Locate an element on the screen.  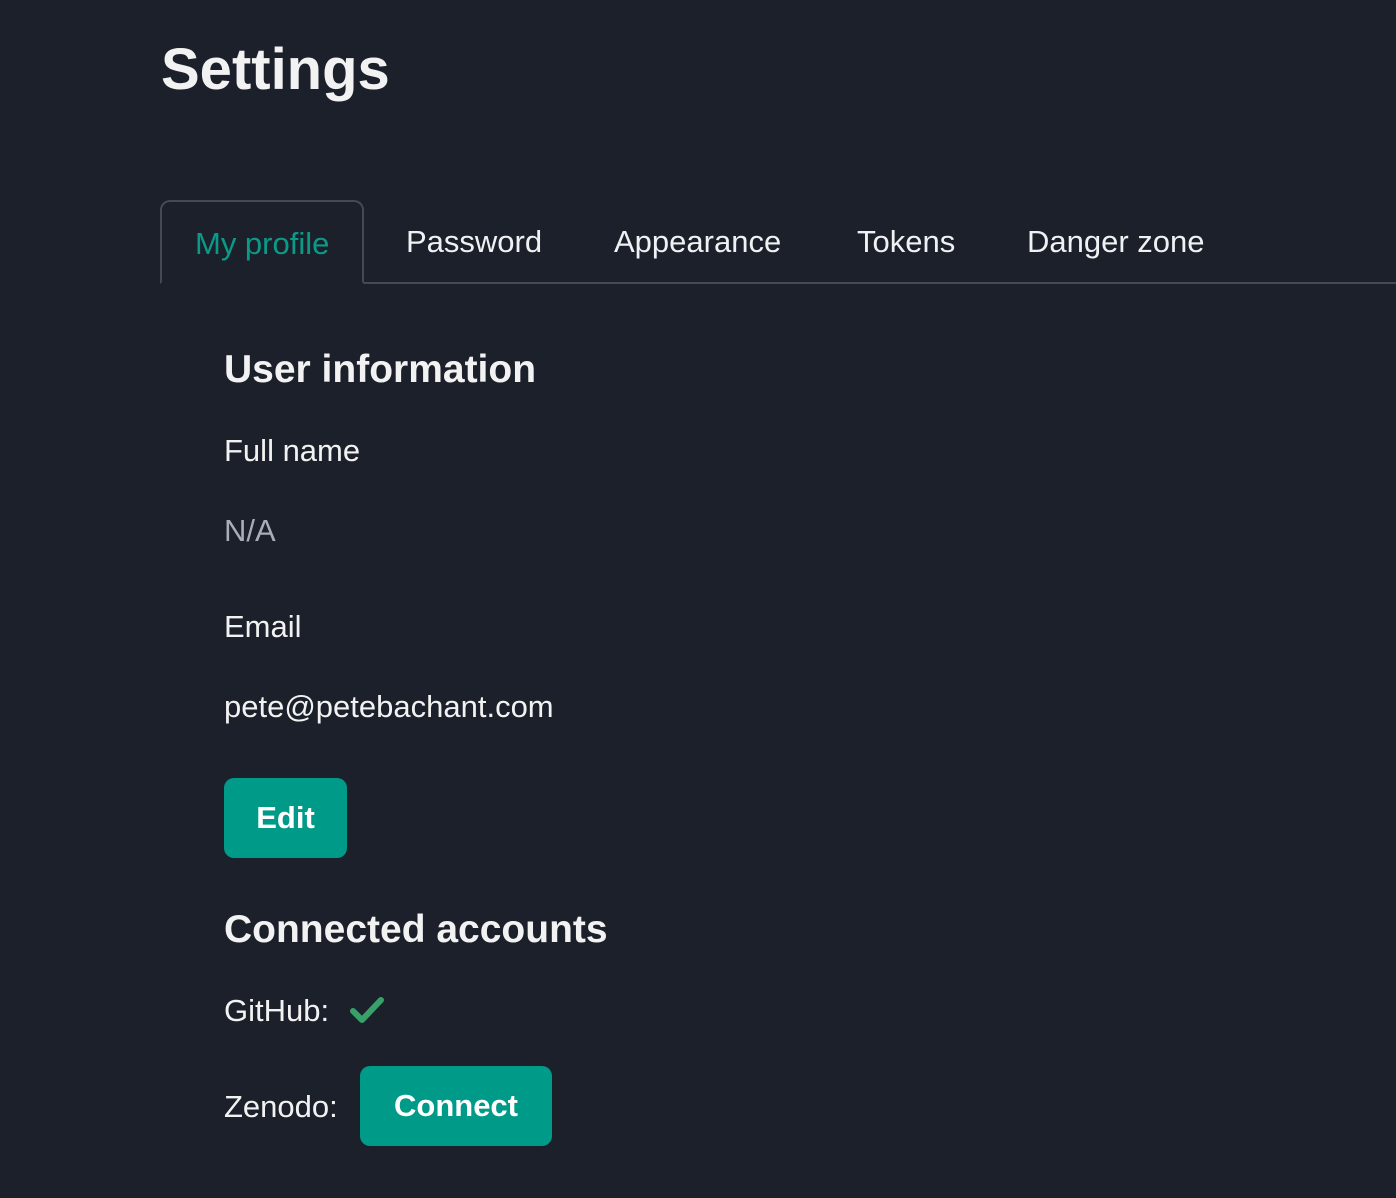
edit-button: Edit is located at coordinates (285, 818).